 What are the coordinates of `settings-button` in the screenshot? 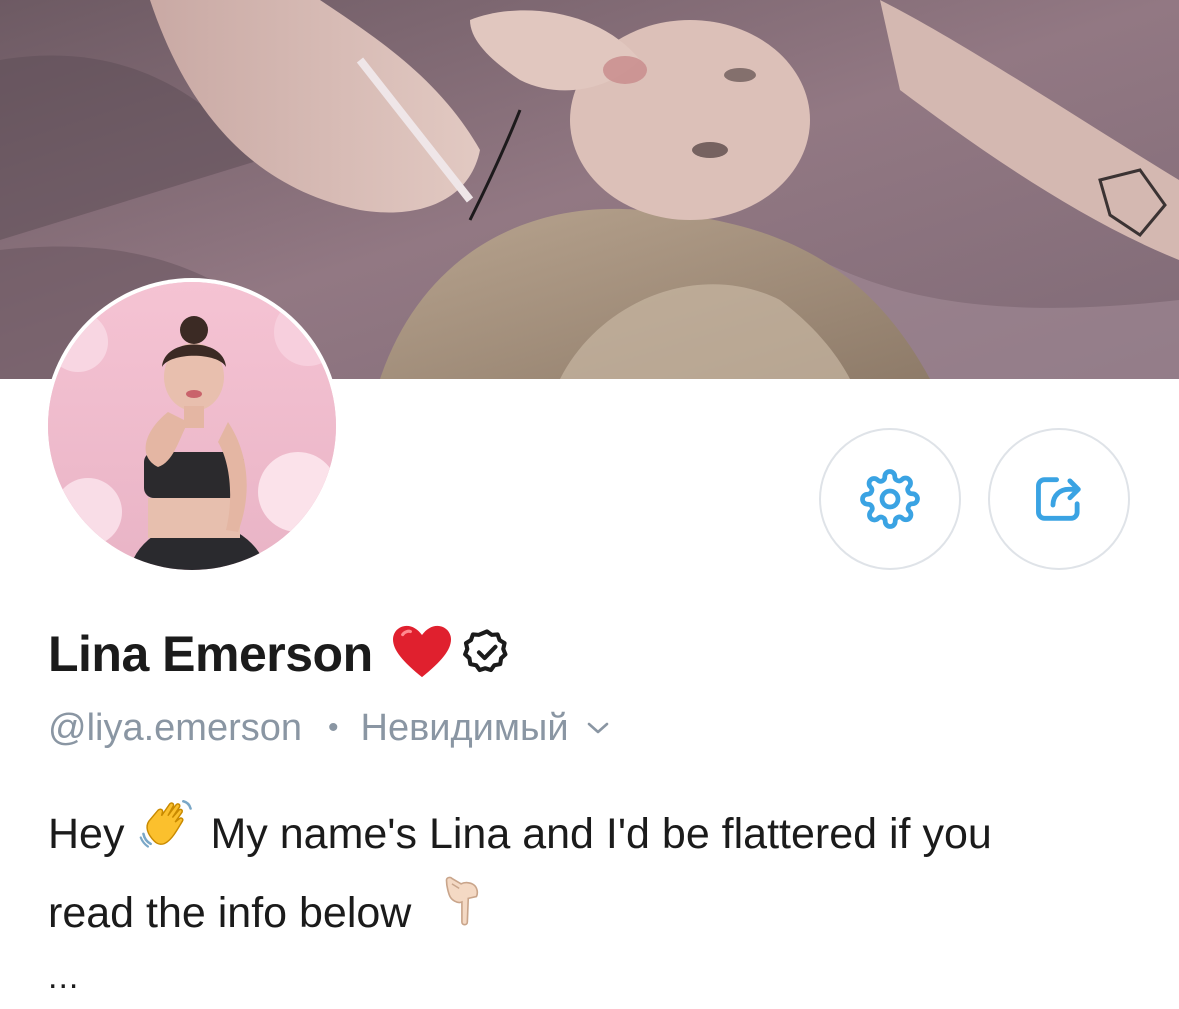 It's located at (890, 499).